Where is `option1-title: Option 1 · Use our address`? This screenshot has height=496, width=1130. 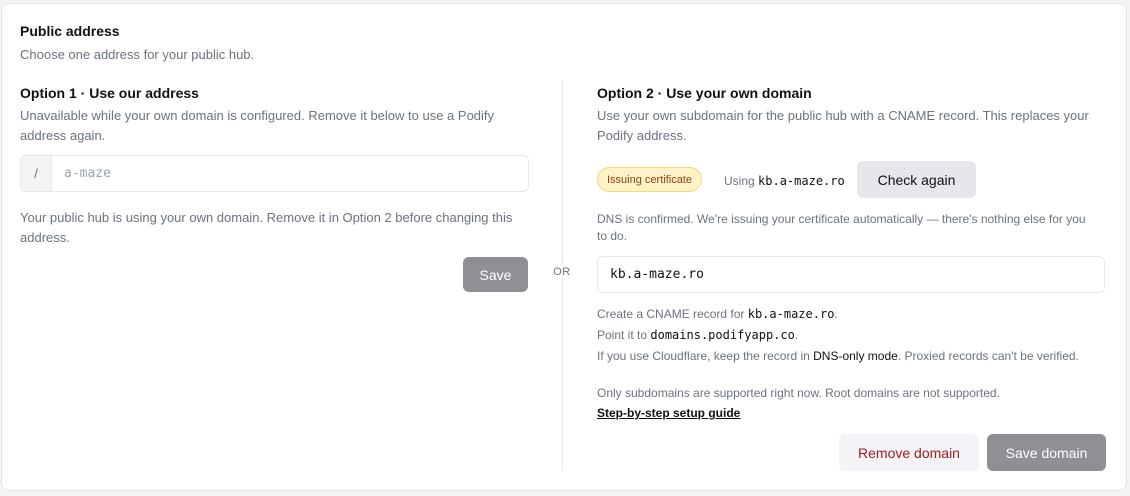
option1-title: Option 1 · Use our address is located at coordinates (109, 93).